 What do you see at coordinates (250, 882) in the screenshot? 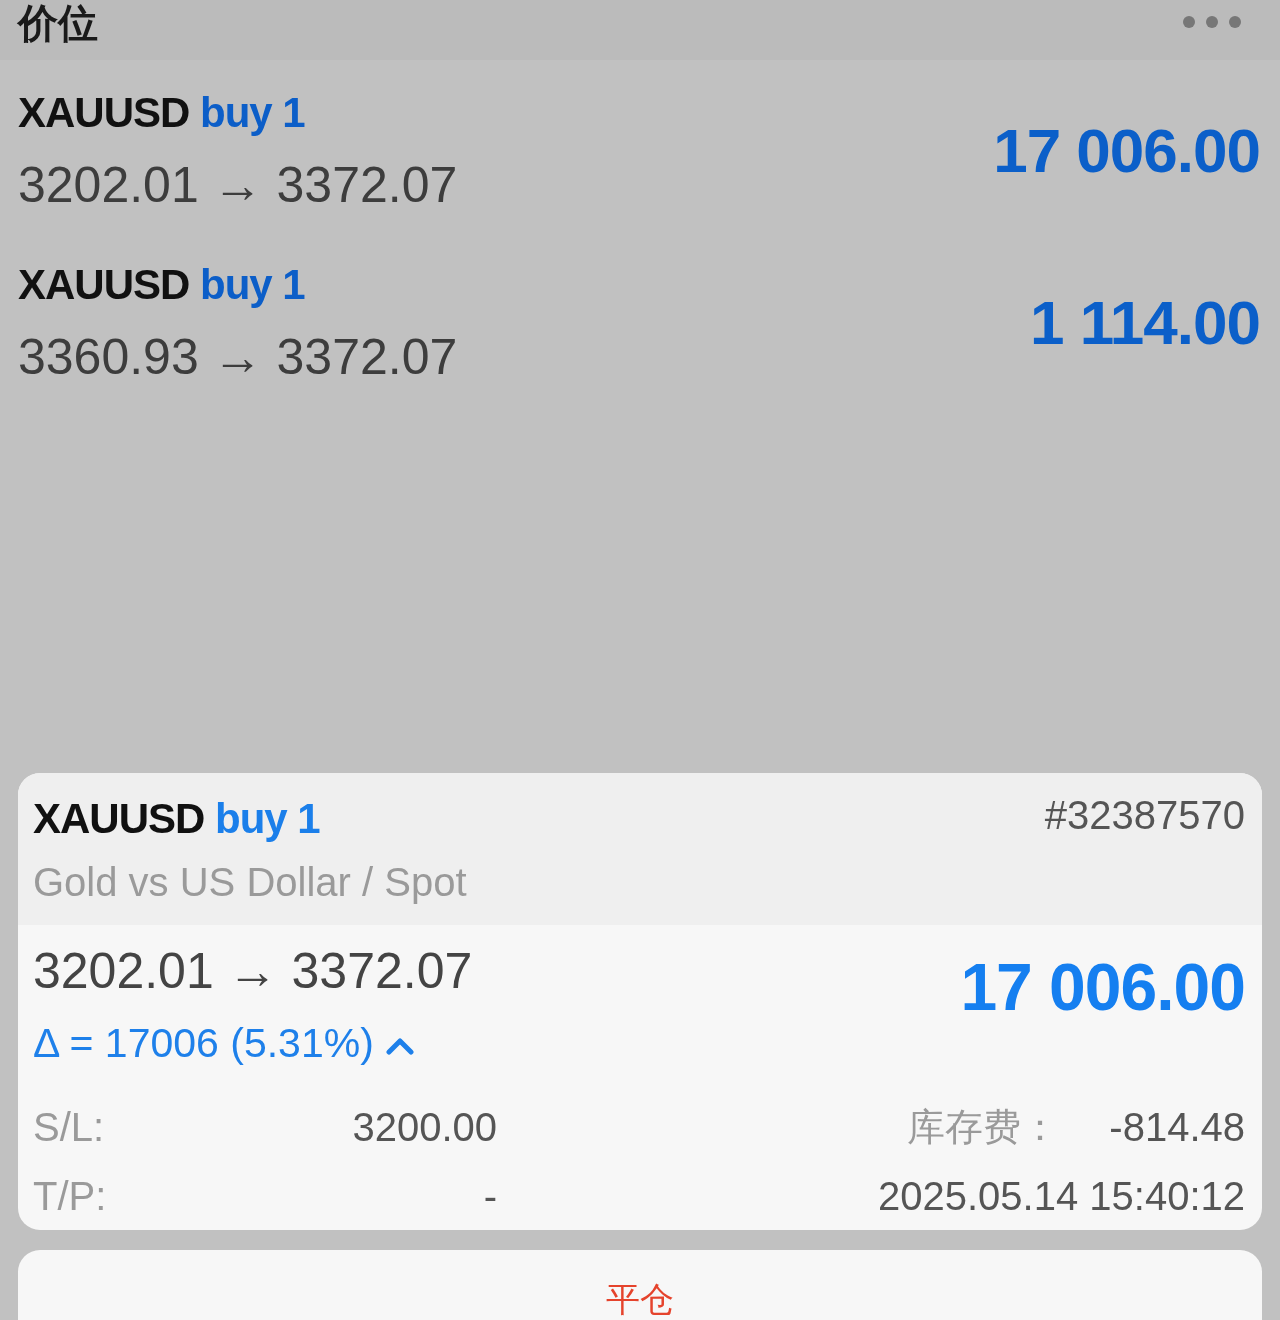
I see `instrument-description: Gold vs US Dollar / Spot` at bounding box center [250, 882].